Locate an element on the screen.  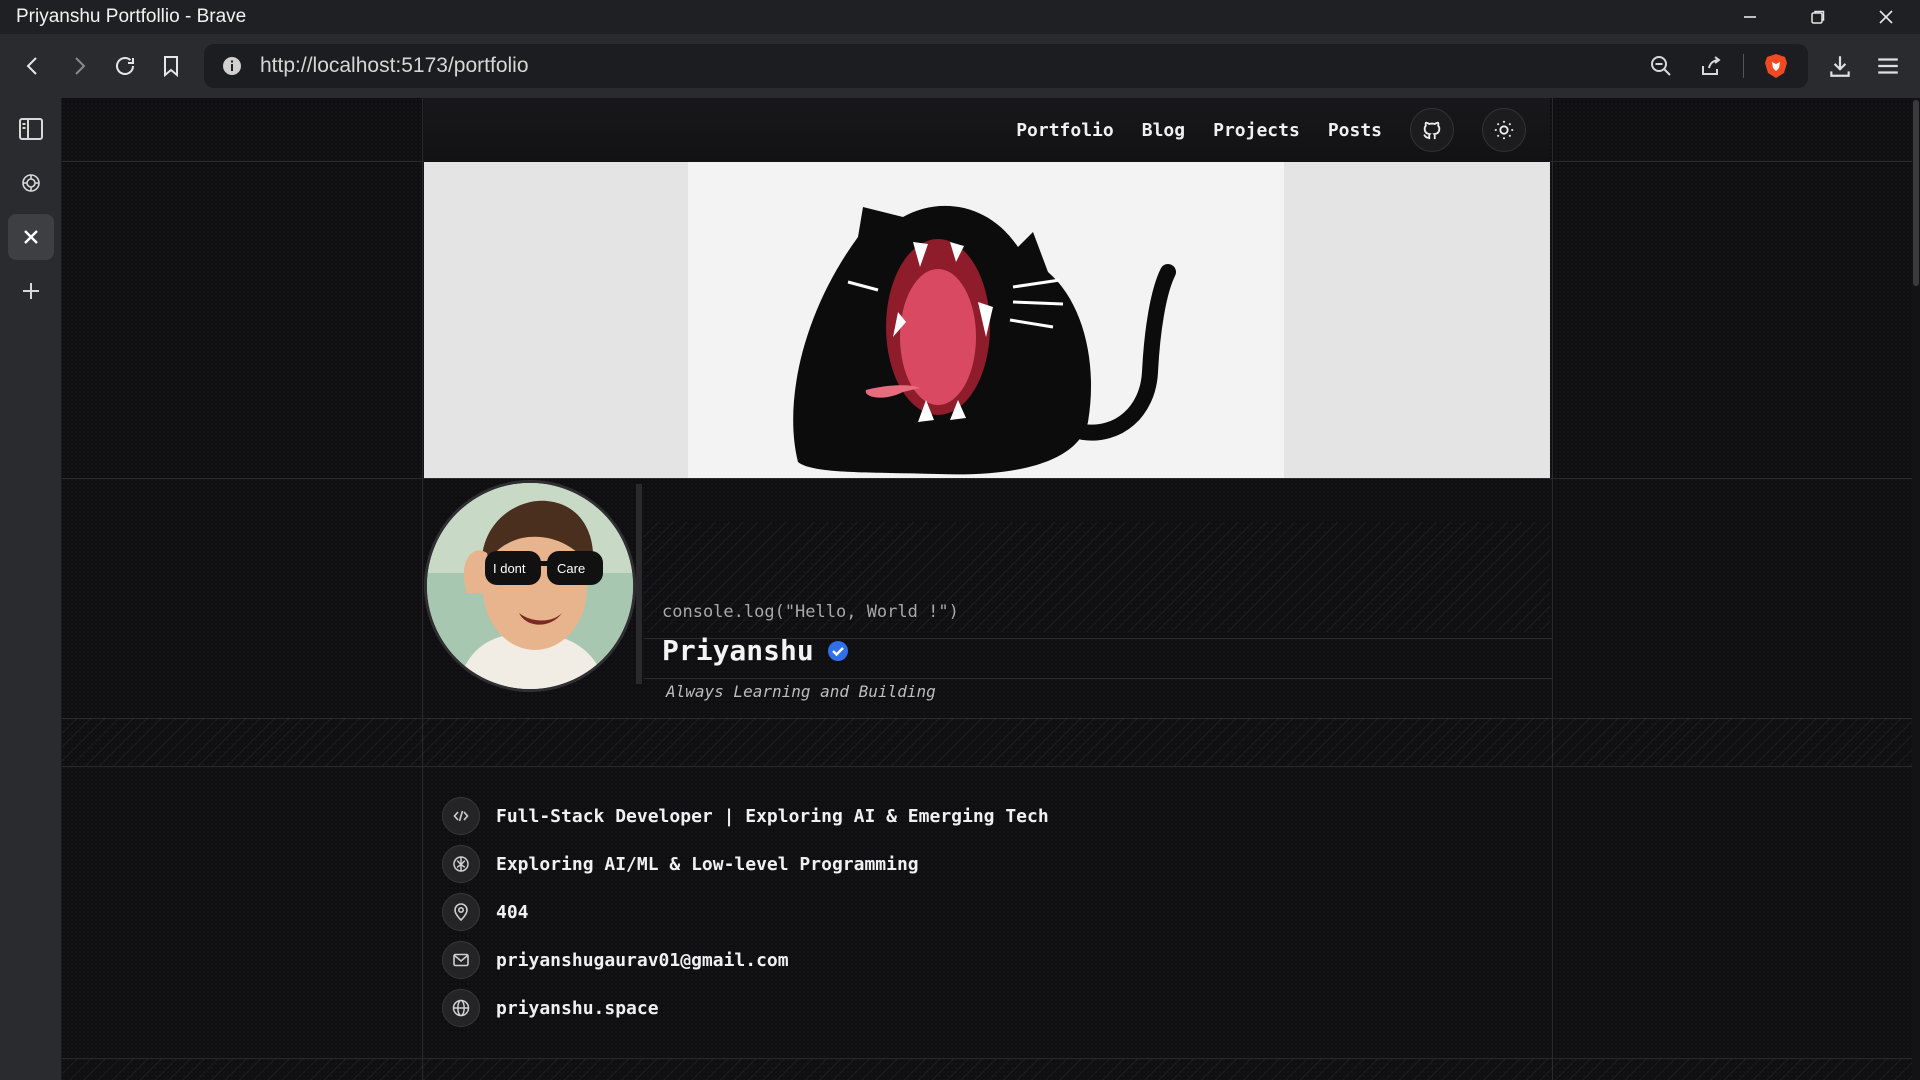
chatgpt-icon is located at coordinates (31, 183).